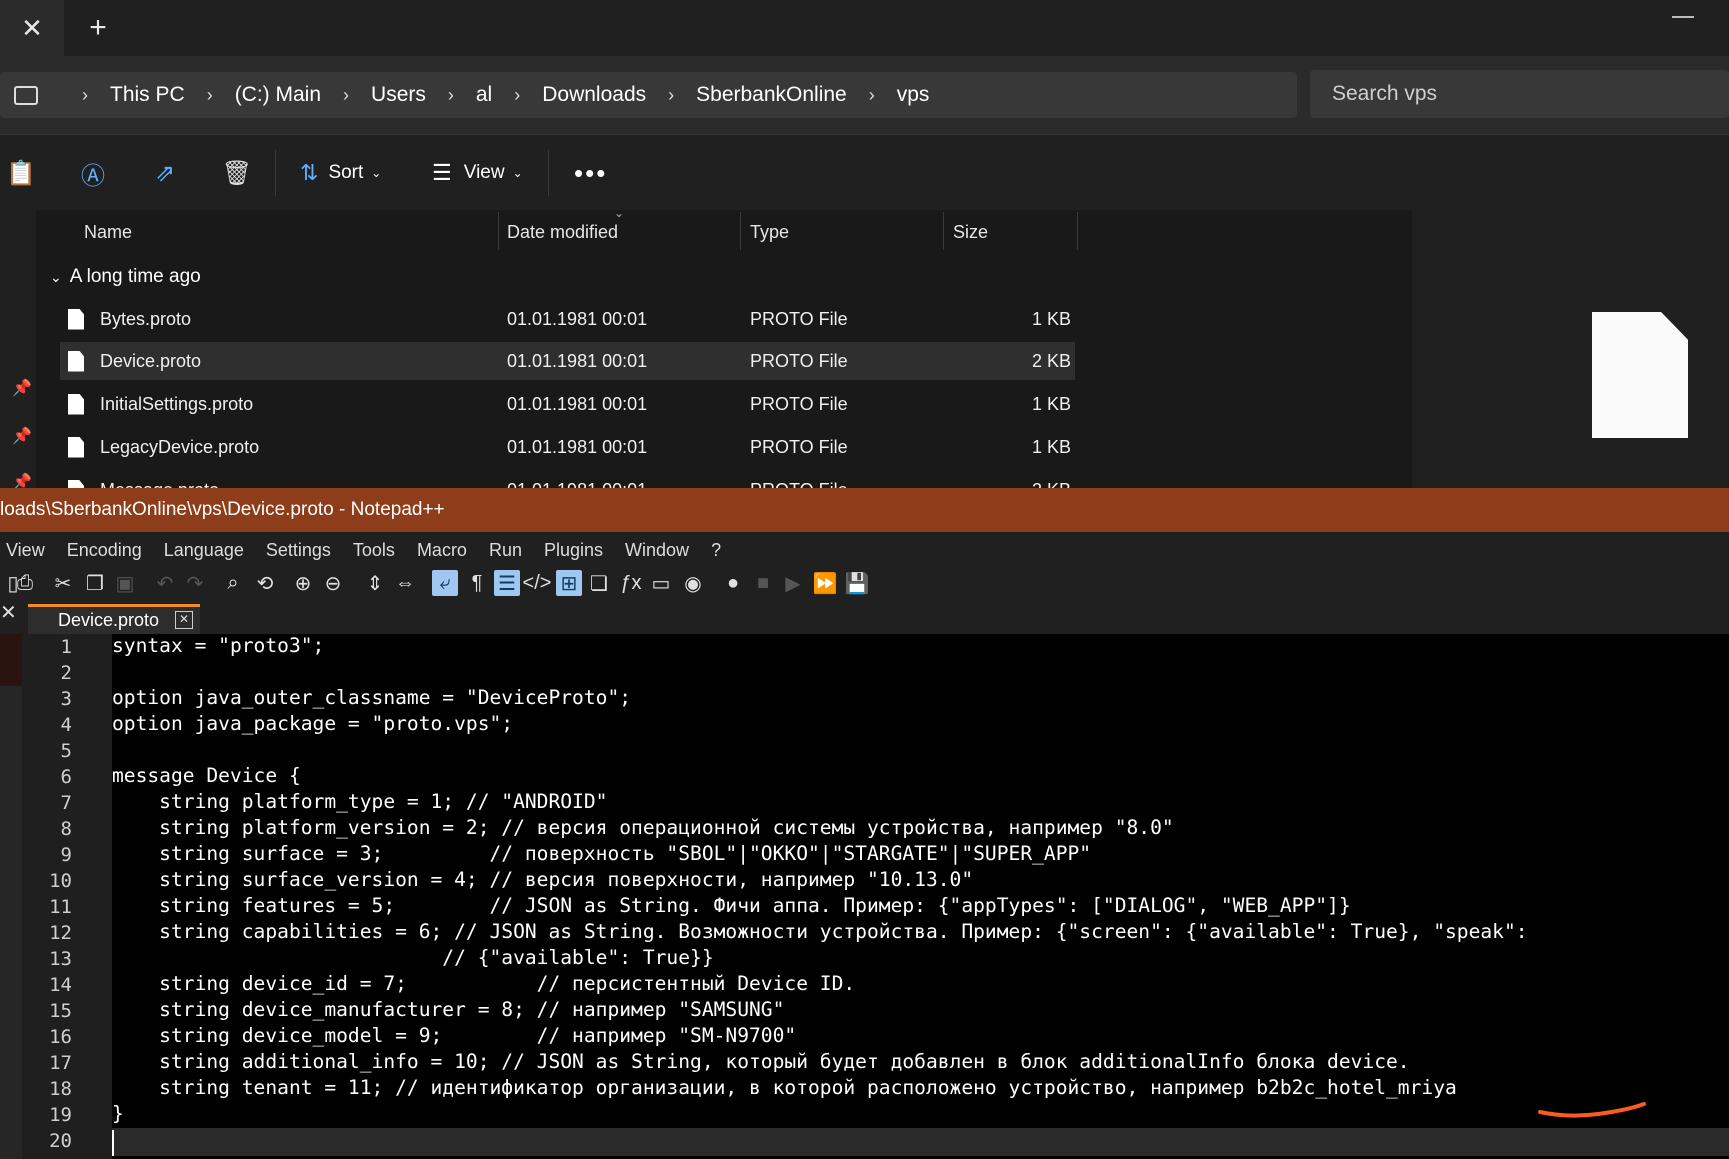  I want to click on tab-close-icon: ✕, so click(184, 620).